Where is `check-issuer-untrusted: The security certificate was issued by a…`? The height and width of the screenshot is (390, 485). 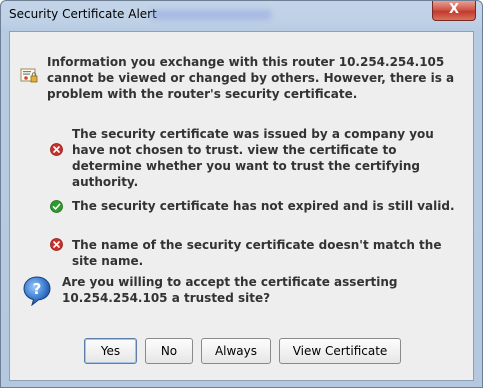 check-issuer-untrusted: The security certificate was issued by a… is located at coordinates (253, 158).